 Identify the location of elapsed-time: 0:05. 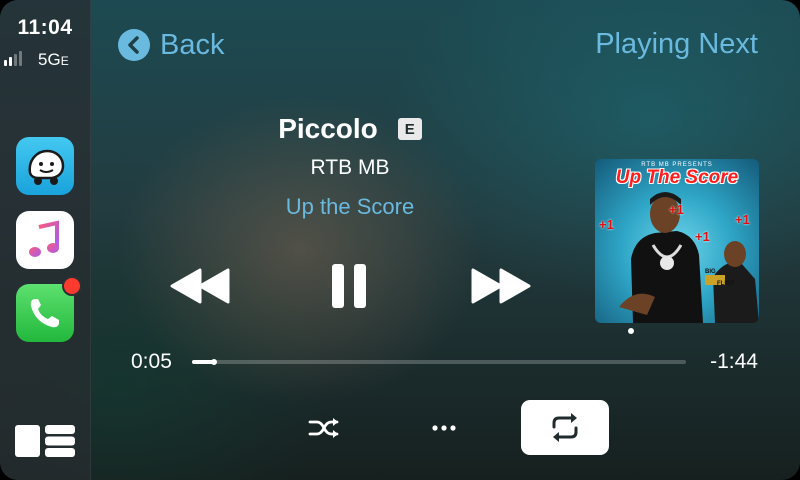
(151, 361).